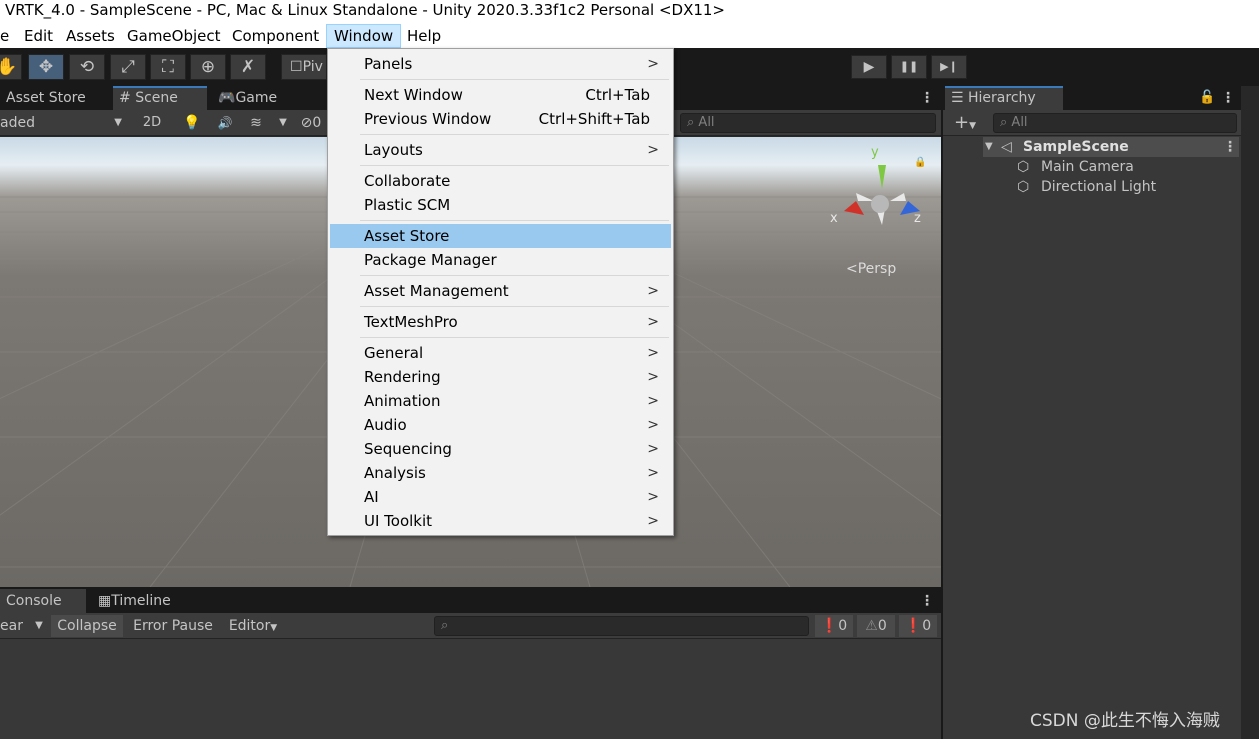  What do you see at coordinates (876, 626) in the screenshot?
I see `warning-toggle: ⚠0` at bounding box center [876, 626].